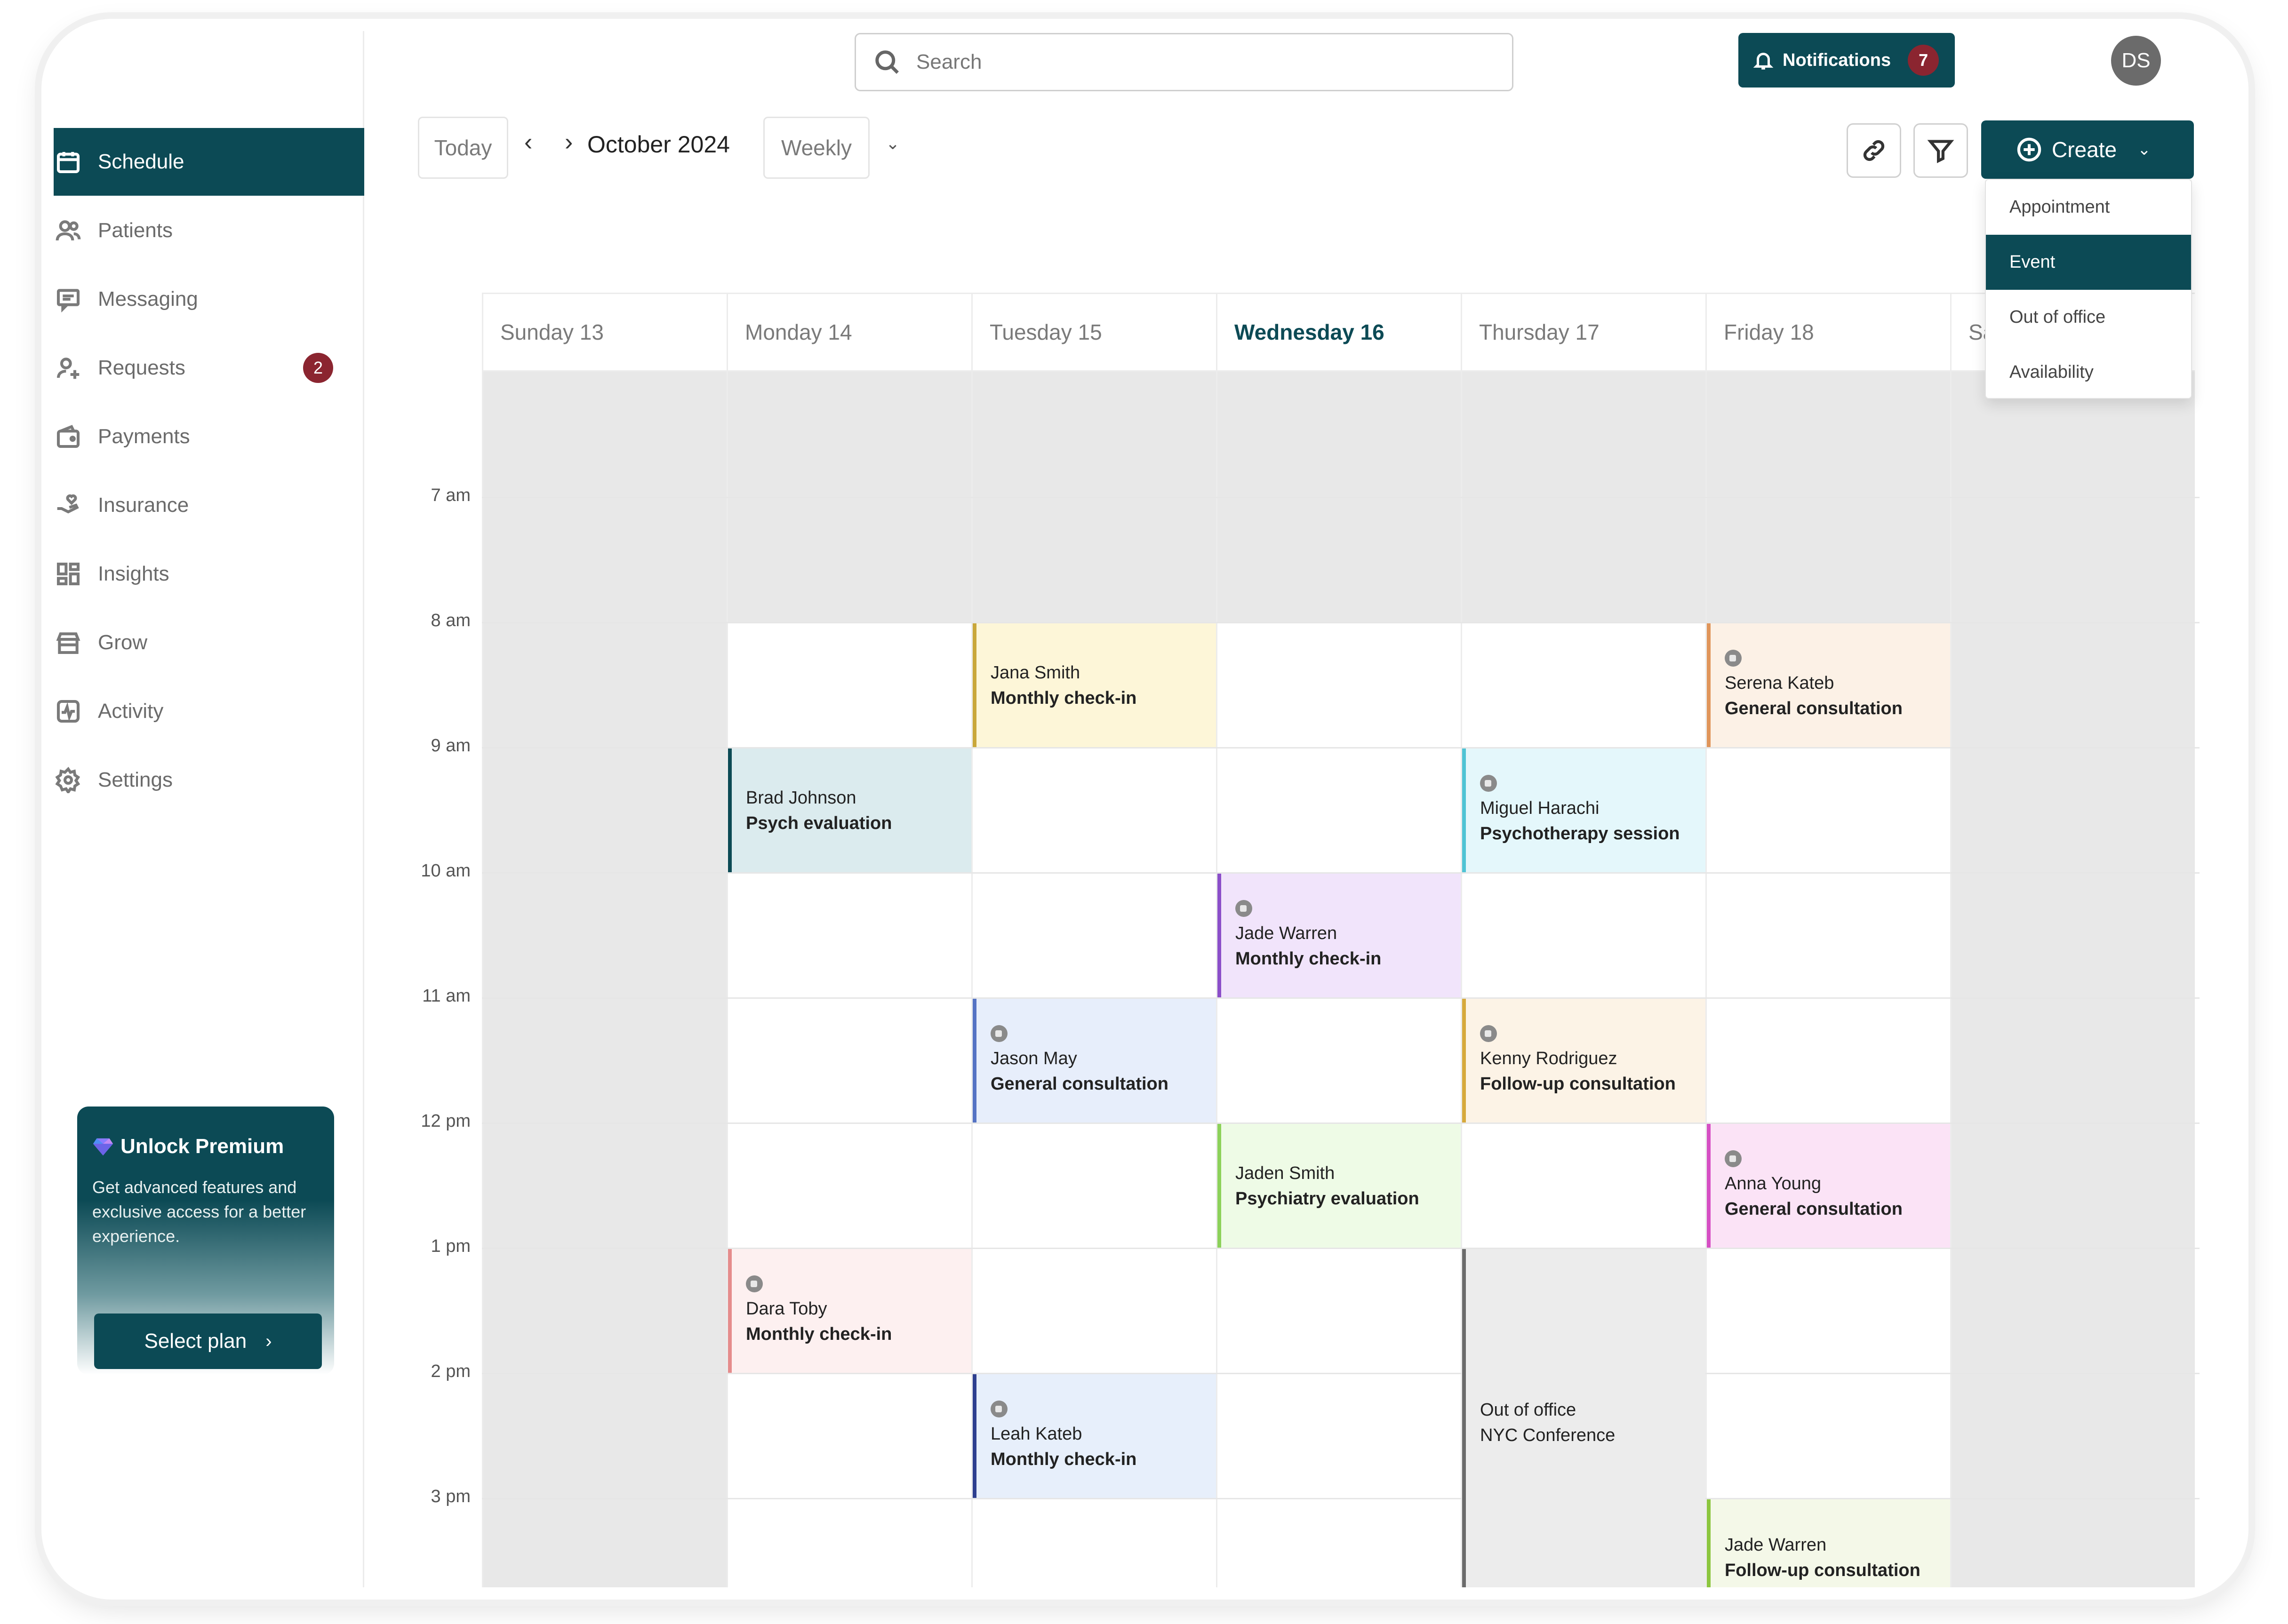 The image size is (2288, 1624). Describe the element at coordinates (451, 746) in the screenshot. I see `time-label: 9 am` at that location.